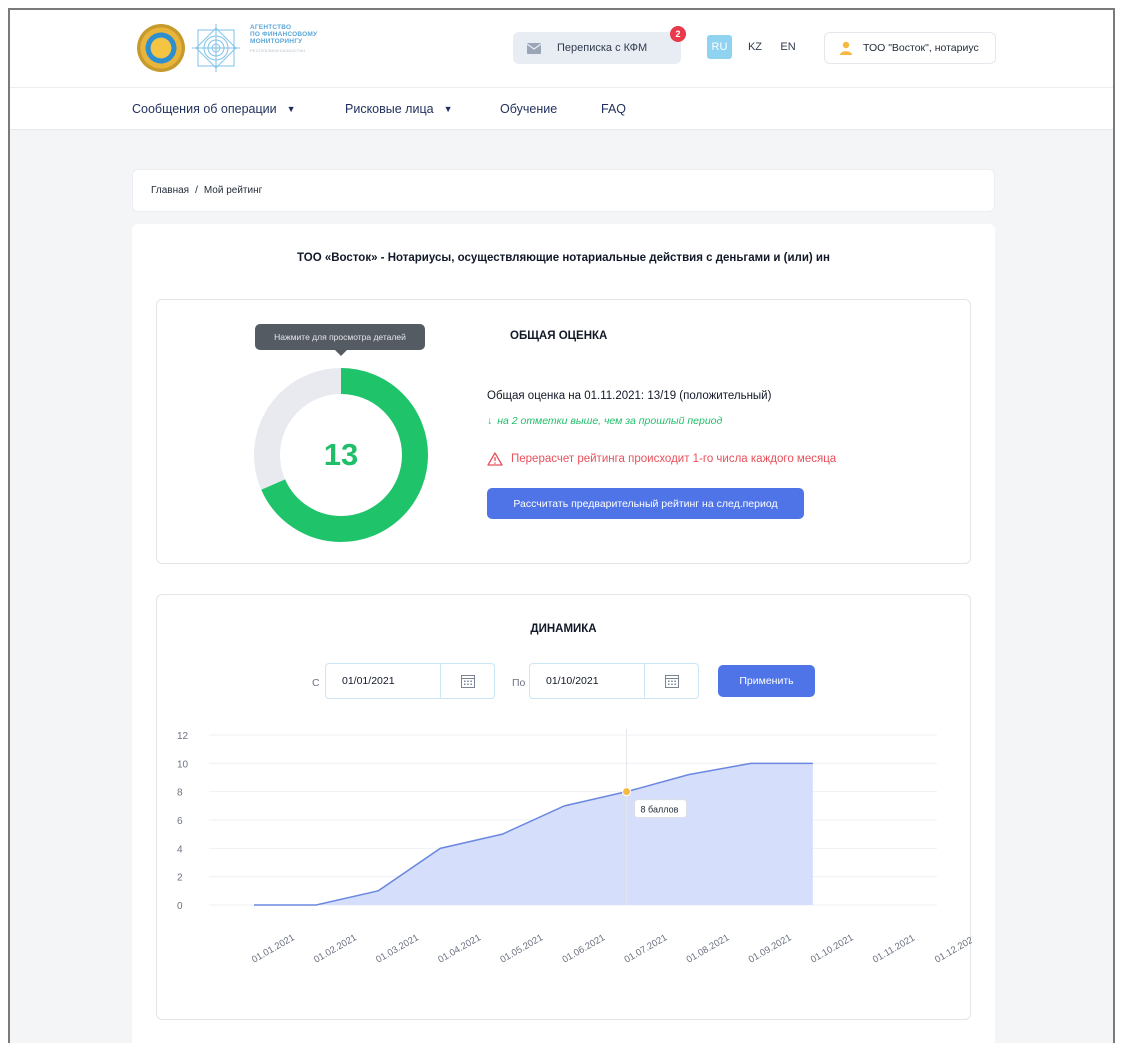 The image size is (1123, 1043). I want to click on date-to-label: По, so click(519, 683).